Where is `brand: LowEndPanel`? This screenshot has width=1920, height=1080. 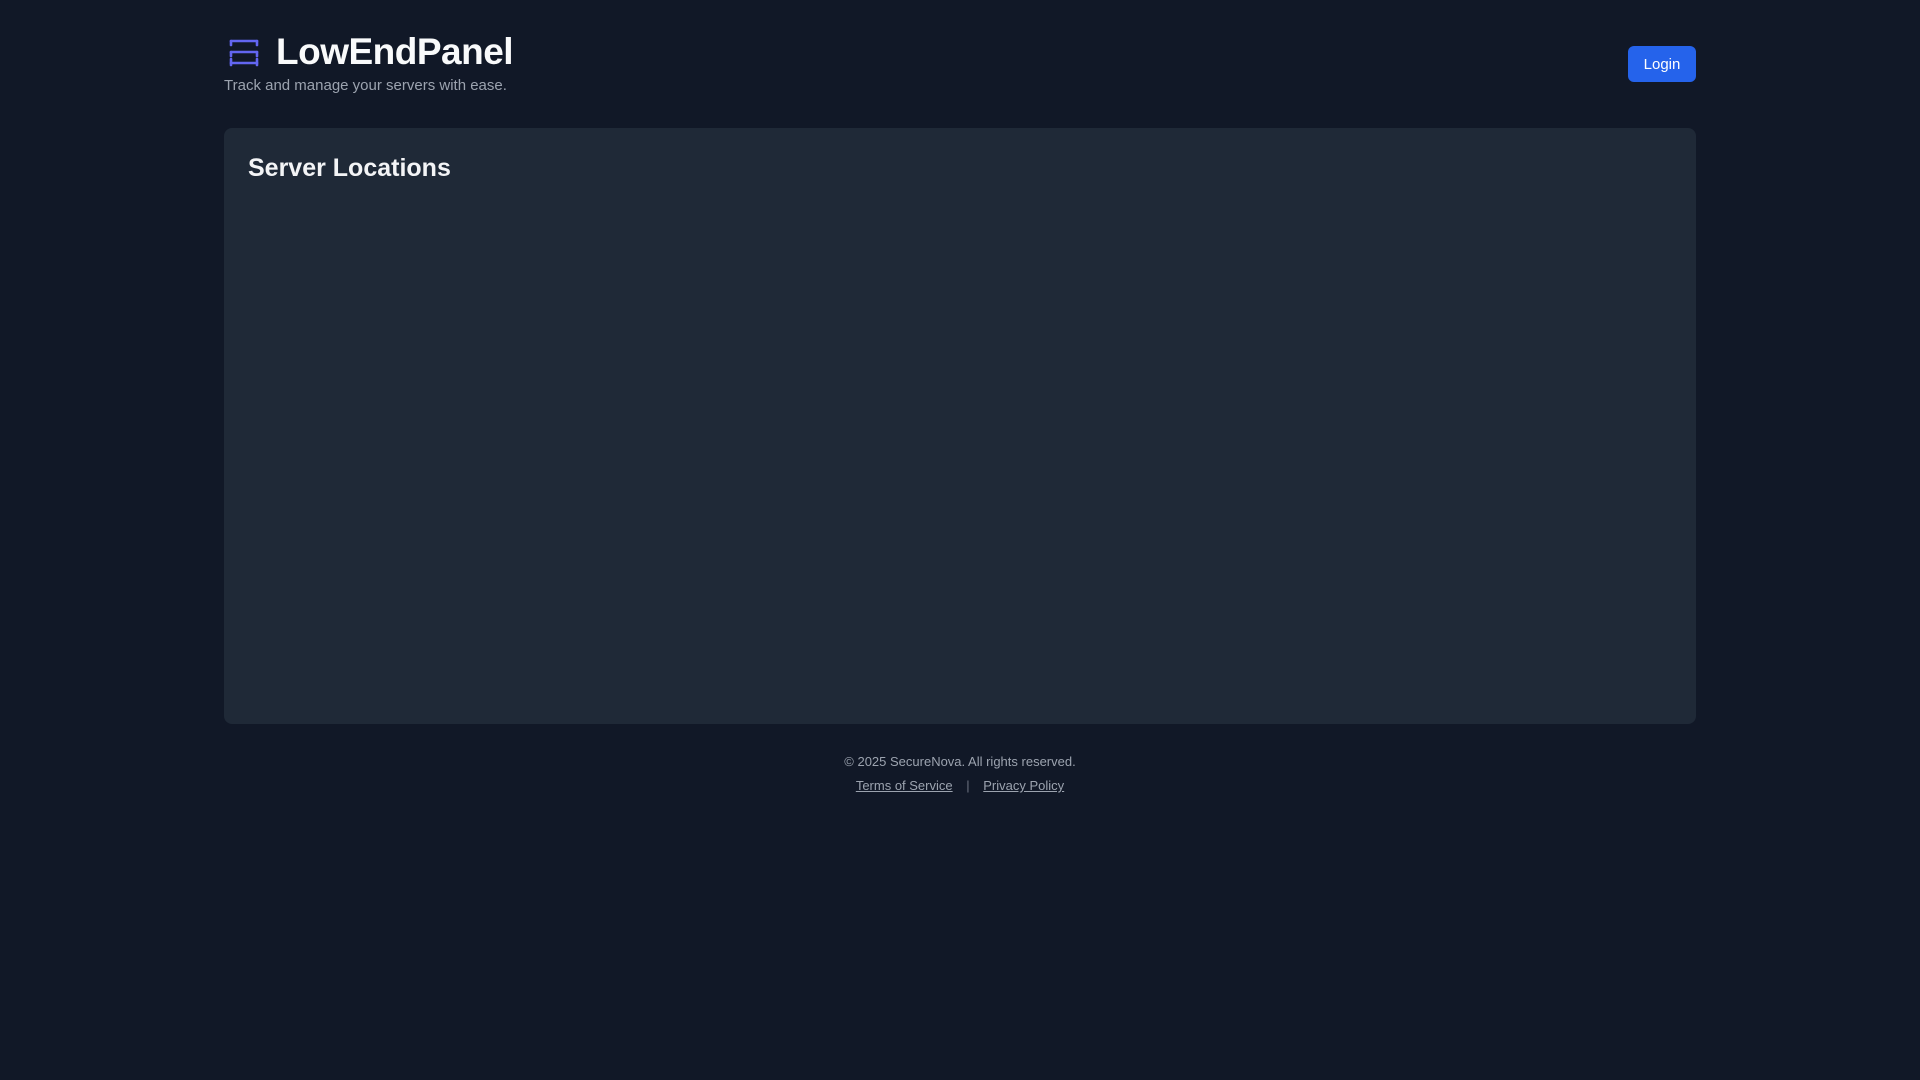
brand: LowEndPanel is located at coordinates (369, 52).